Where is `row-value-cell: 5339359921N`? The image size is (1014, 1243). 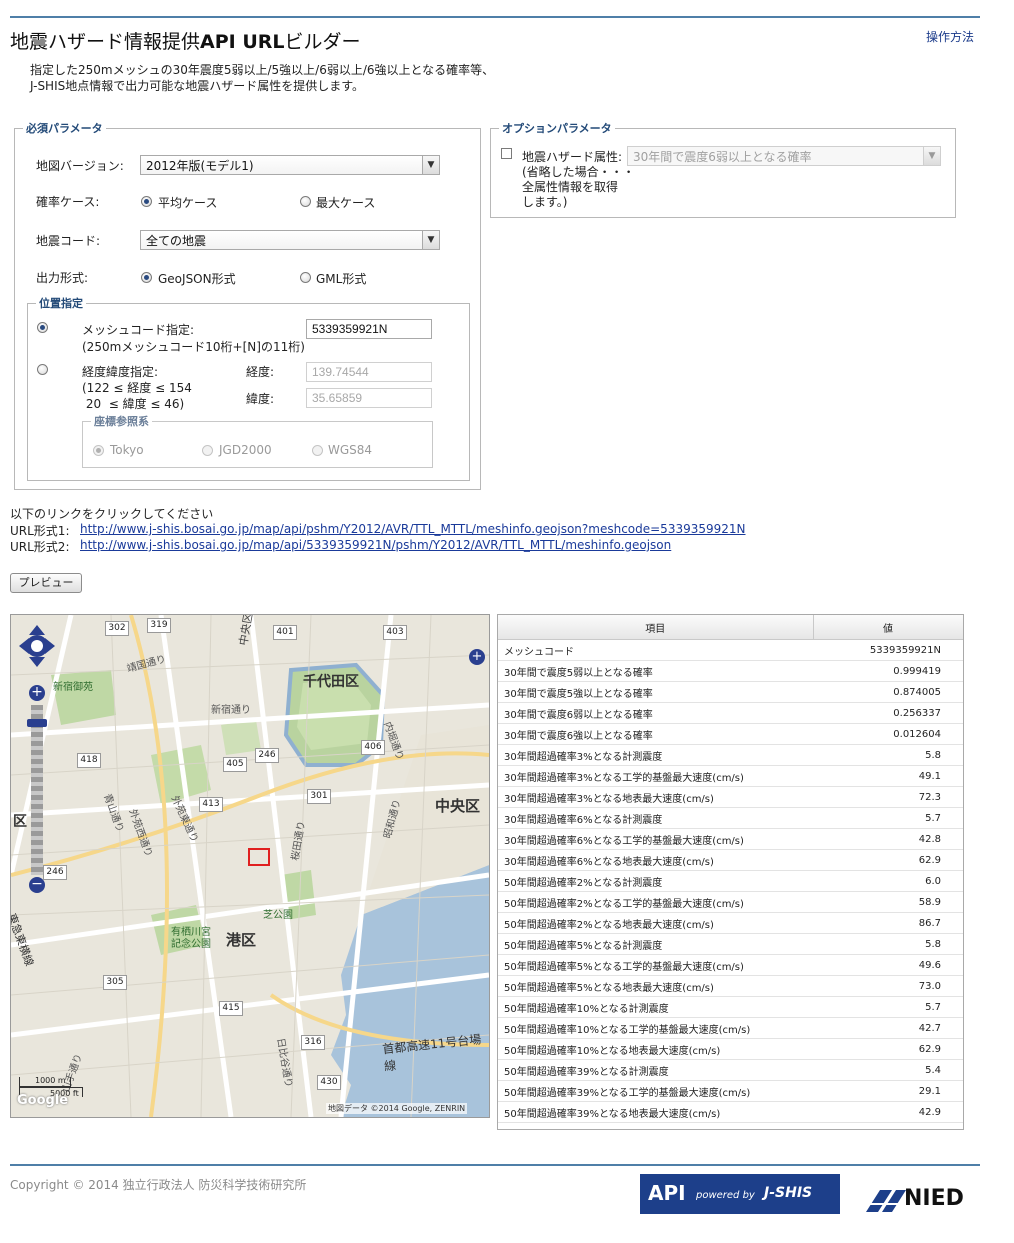
row-value-cell: 5339359921N is located at coordinates (888, 650).